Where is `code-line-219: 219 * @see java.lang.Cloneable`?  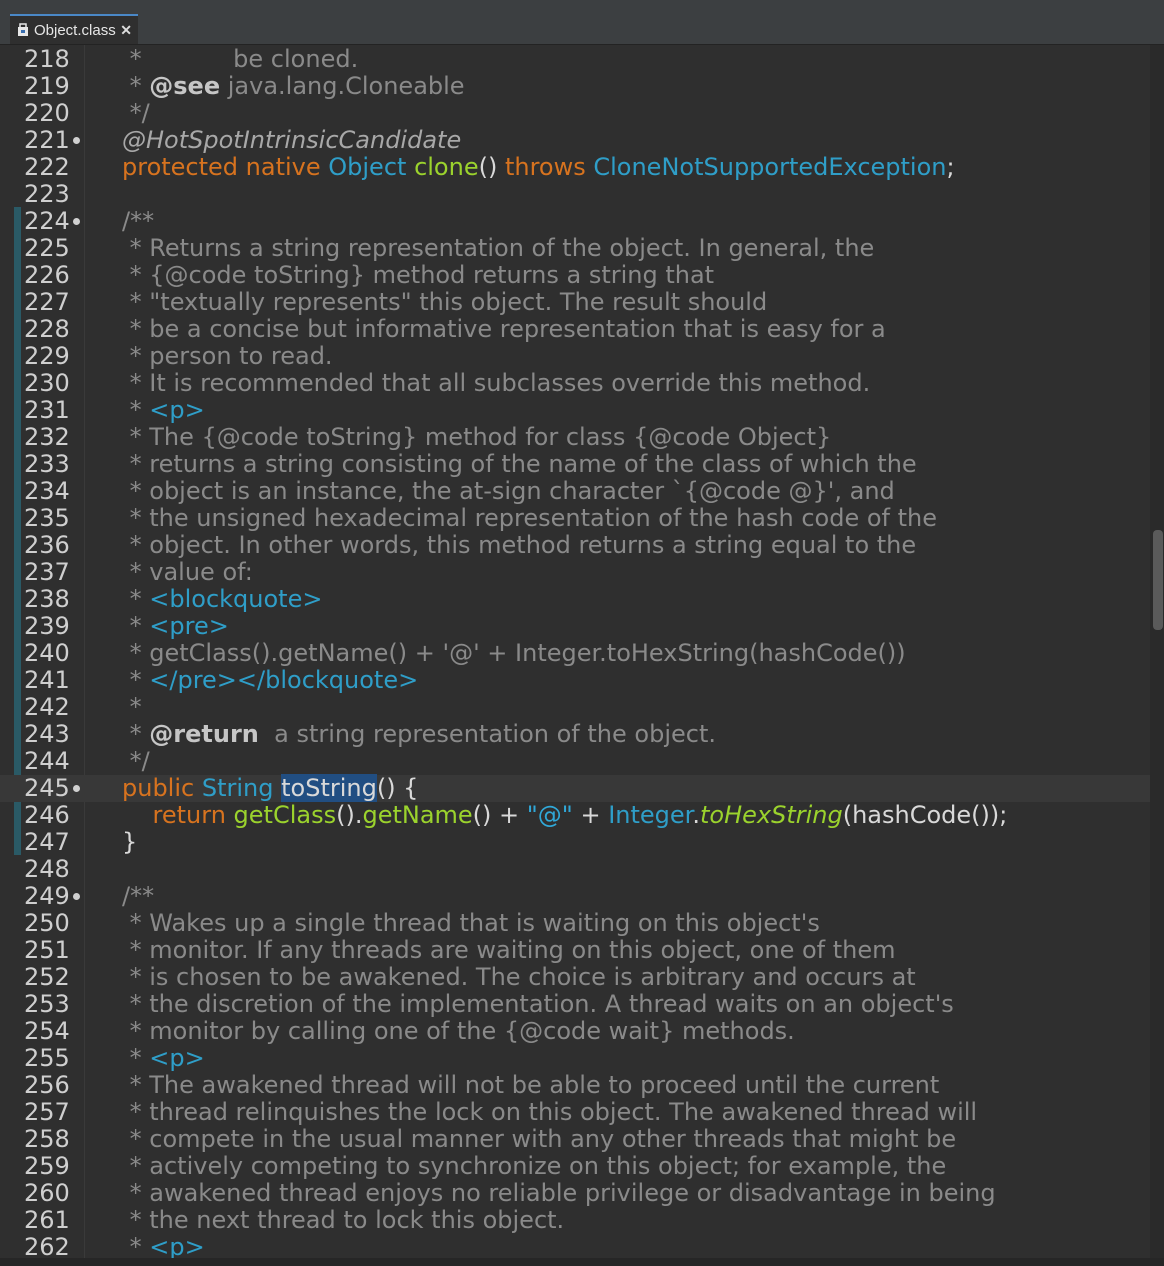
code-line-219: 219 * @see java.lang.Cloneable is located at coordinates (575, 86).